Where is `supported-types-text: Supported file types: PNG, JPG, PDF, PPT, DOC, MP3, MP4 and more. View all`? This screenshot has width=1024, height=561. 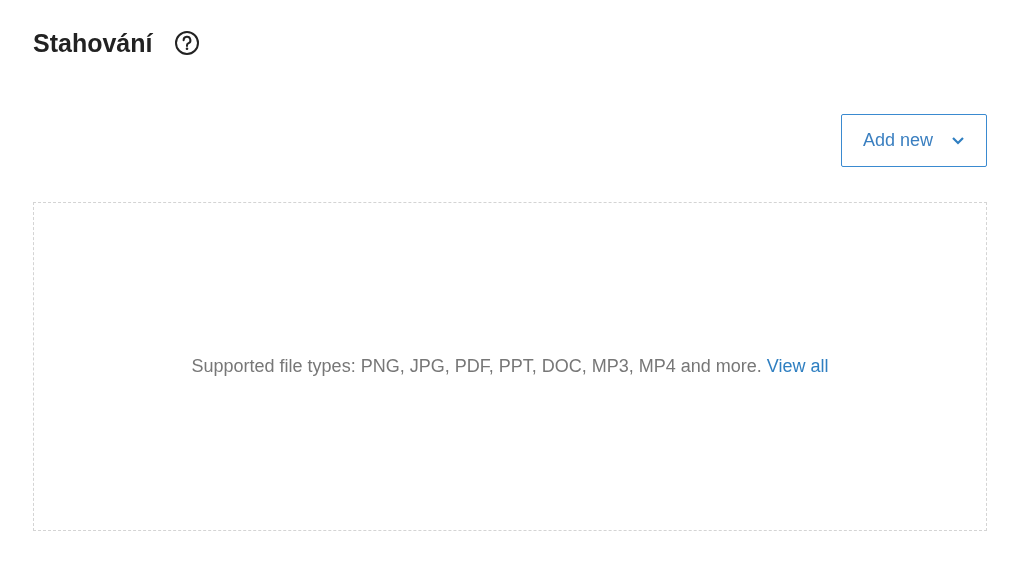
supported-types-text: Supported file types: PNG, JPG, PDF, PPT, DOC, MP3, MP4 and more. View all is located at coordinates (510, 366).